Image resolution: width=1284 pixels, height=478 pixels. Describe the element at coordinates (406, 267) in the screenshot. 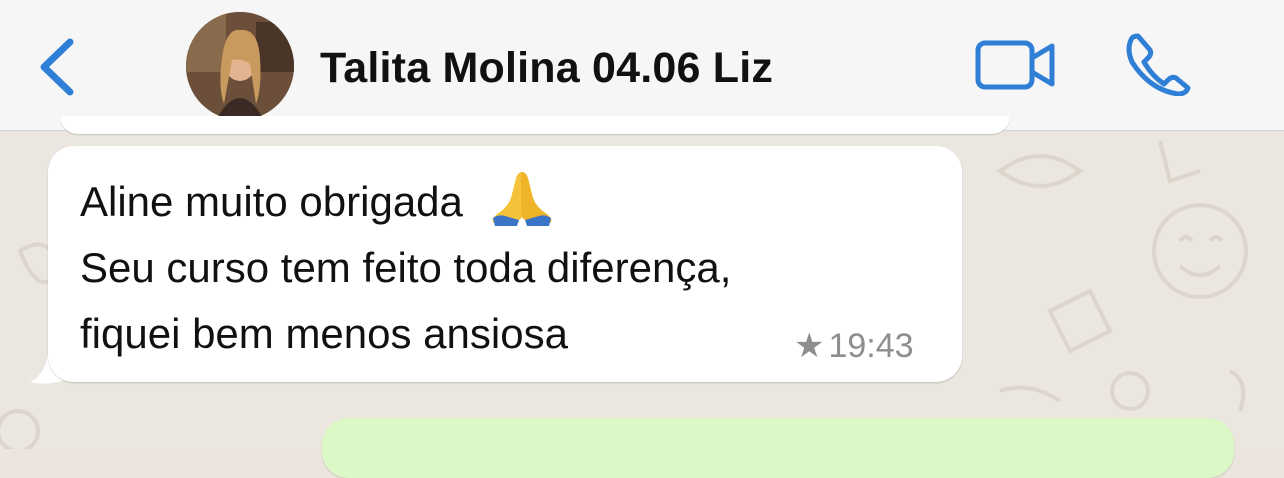

I see `message-line-2: Seu curso tem feito toda diferença,` at that location.